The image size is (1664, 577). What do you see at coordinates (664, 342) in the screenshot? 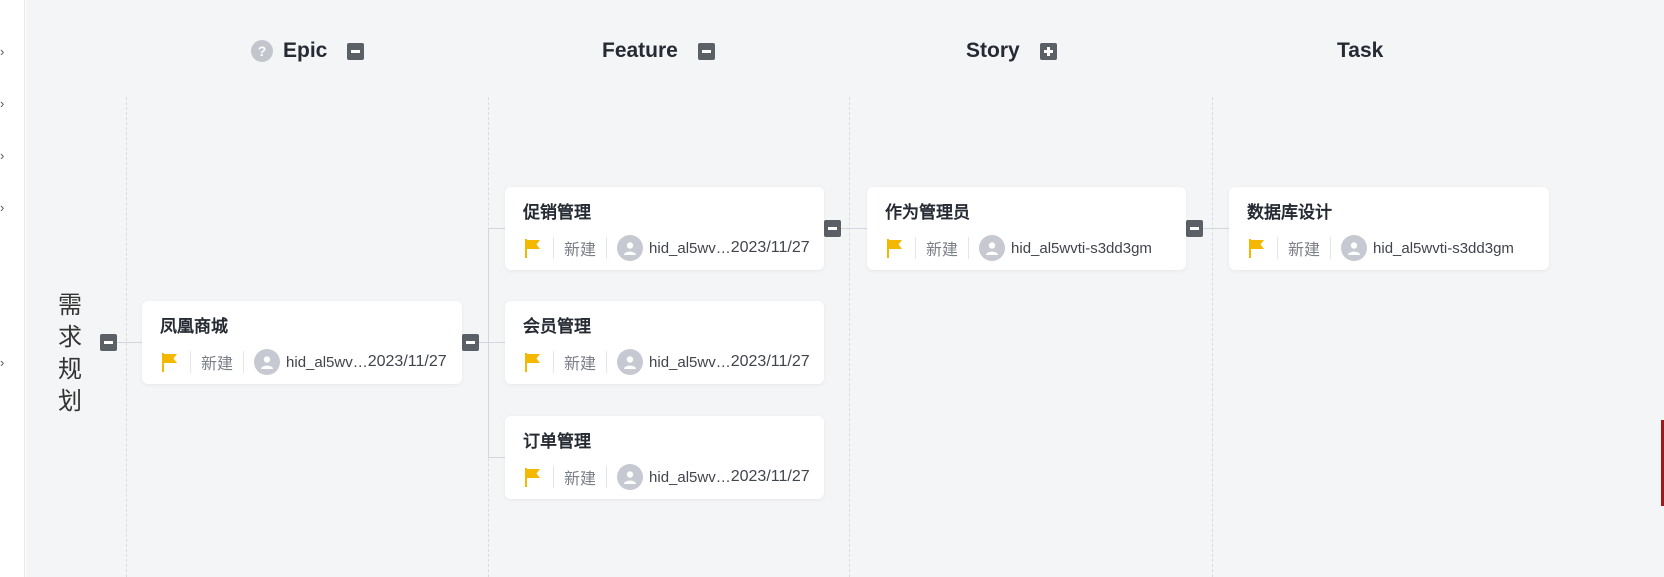
I see `feature-card: 会员管理 新建 hid_al5wv… 2023/11/27` at bounding box center [664, 342].